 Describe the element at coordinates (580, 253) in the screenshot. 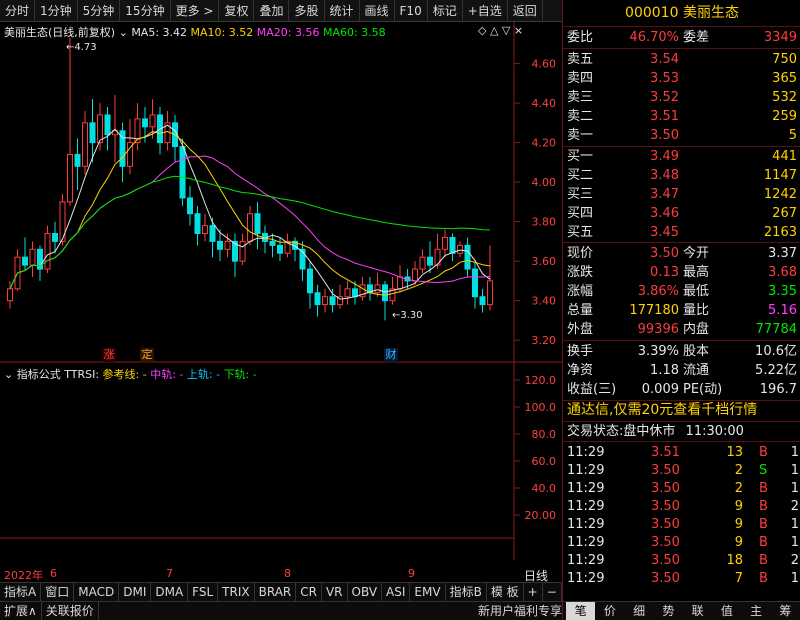

I see `quote-label: 现价` at that location.